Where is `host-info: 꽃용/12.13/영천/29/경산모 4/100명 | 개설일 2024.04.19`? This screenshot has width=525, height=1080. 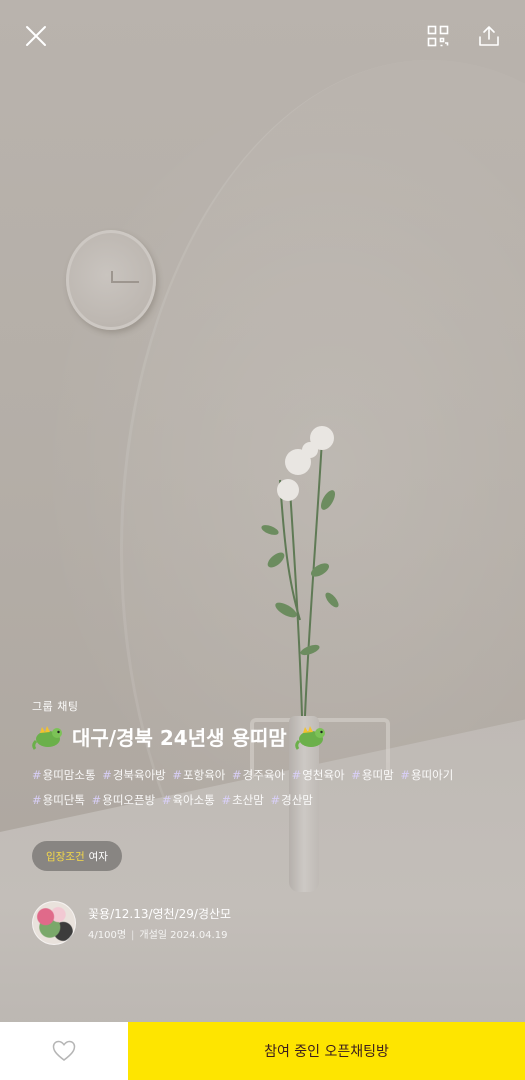
host-info: 꽃용/12.13/영천/29/경산모 4/100명 | 개설일 2024.04.19 is located at coordinates (159, 923).